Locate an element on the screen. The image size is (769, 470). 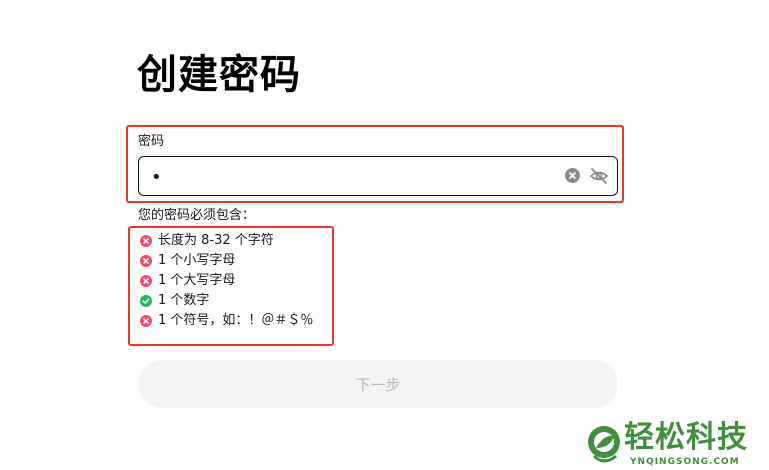
watermark-name: 轻松科技 is located at coordinates (686, 437).